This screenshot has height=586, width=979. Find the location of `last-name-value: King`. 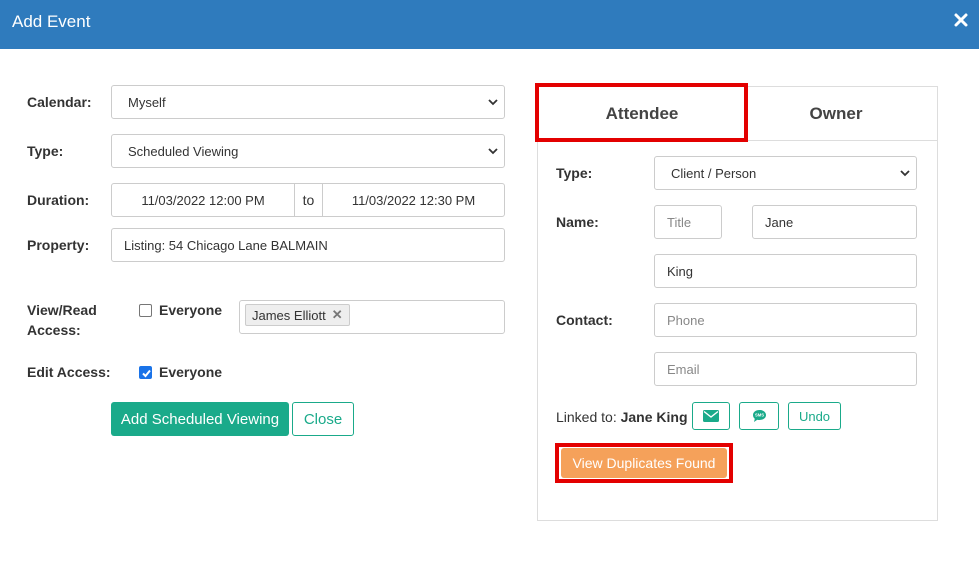

last-name-value: King is located at coordinates (680, 271).